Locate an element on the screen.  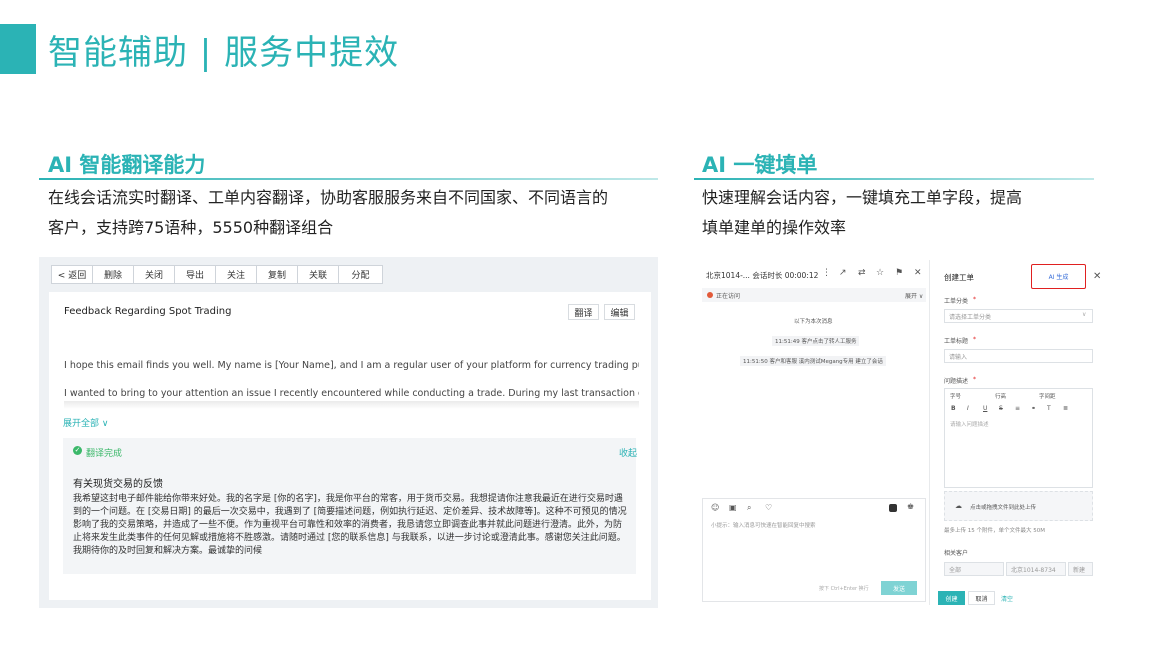
letter-spacing-select: 字间距 is located at coordinates (1047, 396).